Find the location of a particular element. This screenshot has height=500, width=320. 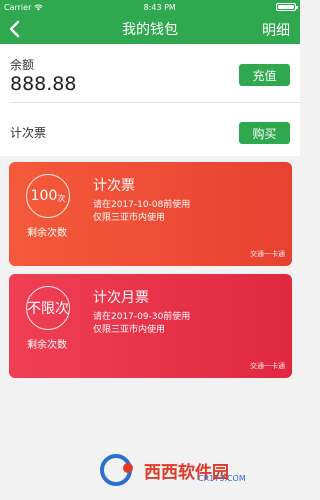

page-title: 我的钱包 is located at coordinates (150, 30).